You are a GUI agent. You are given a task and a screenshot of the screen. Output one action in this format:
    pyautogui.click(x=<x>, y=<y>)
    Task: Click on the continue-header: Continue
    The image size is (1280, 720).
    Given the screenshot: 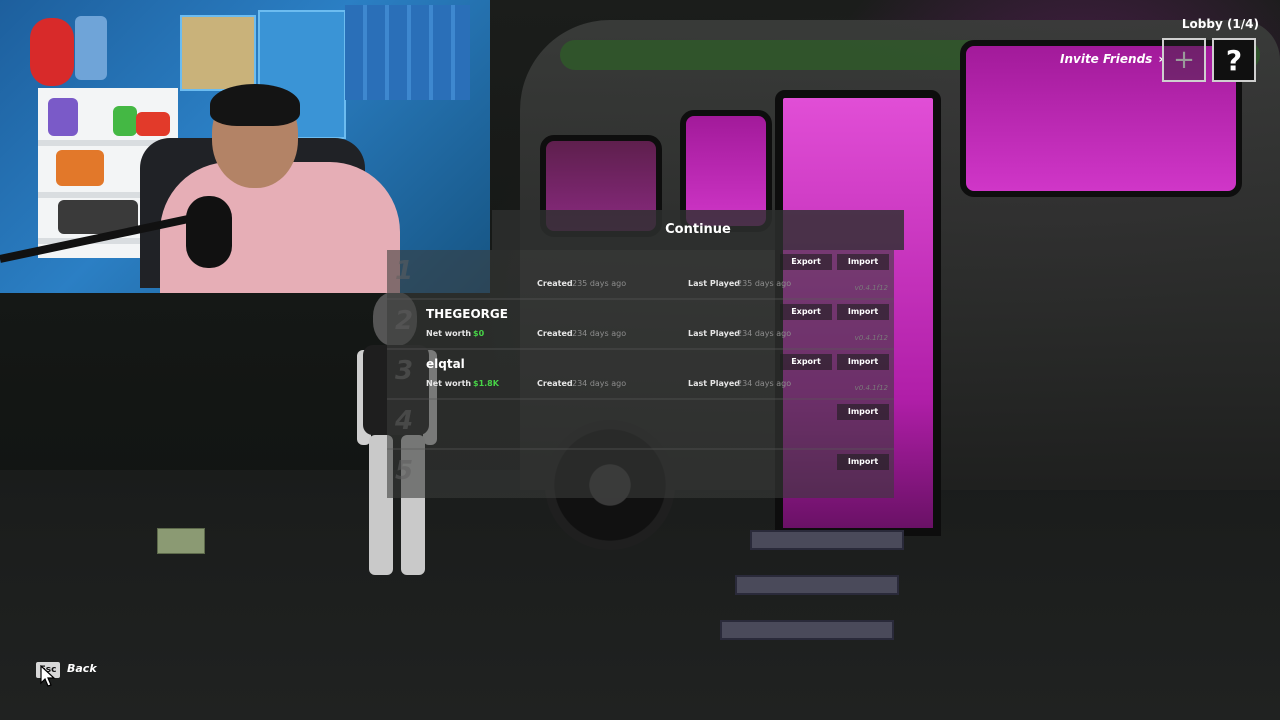 What is the action you would take?
    pyautogui.click(x=698, y=230)
    